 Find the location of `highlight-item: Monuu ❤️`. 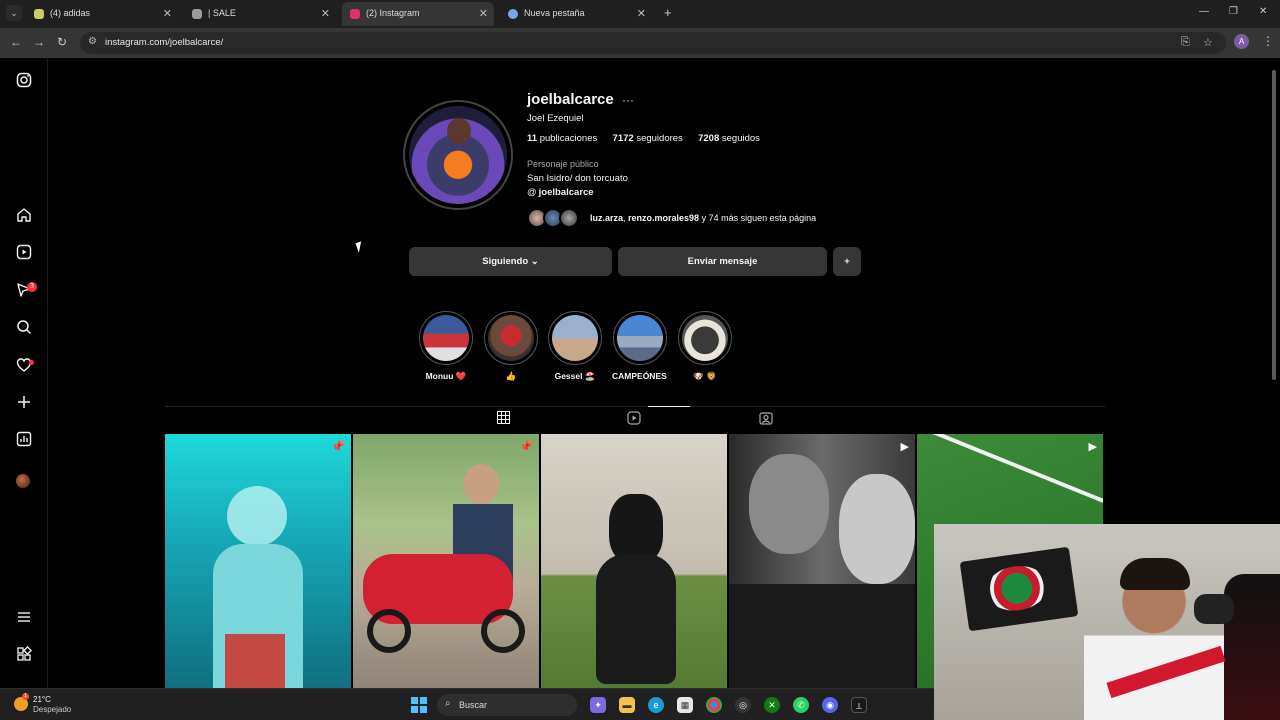

highlight-item: Monuu ❤️ is located at coordinates (446, 346).